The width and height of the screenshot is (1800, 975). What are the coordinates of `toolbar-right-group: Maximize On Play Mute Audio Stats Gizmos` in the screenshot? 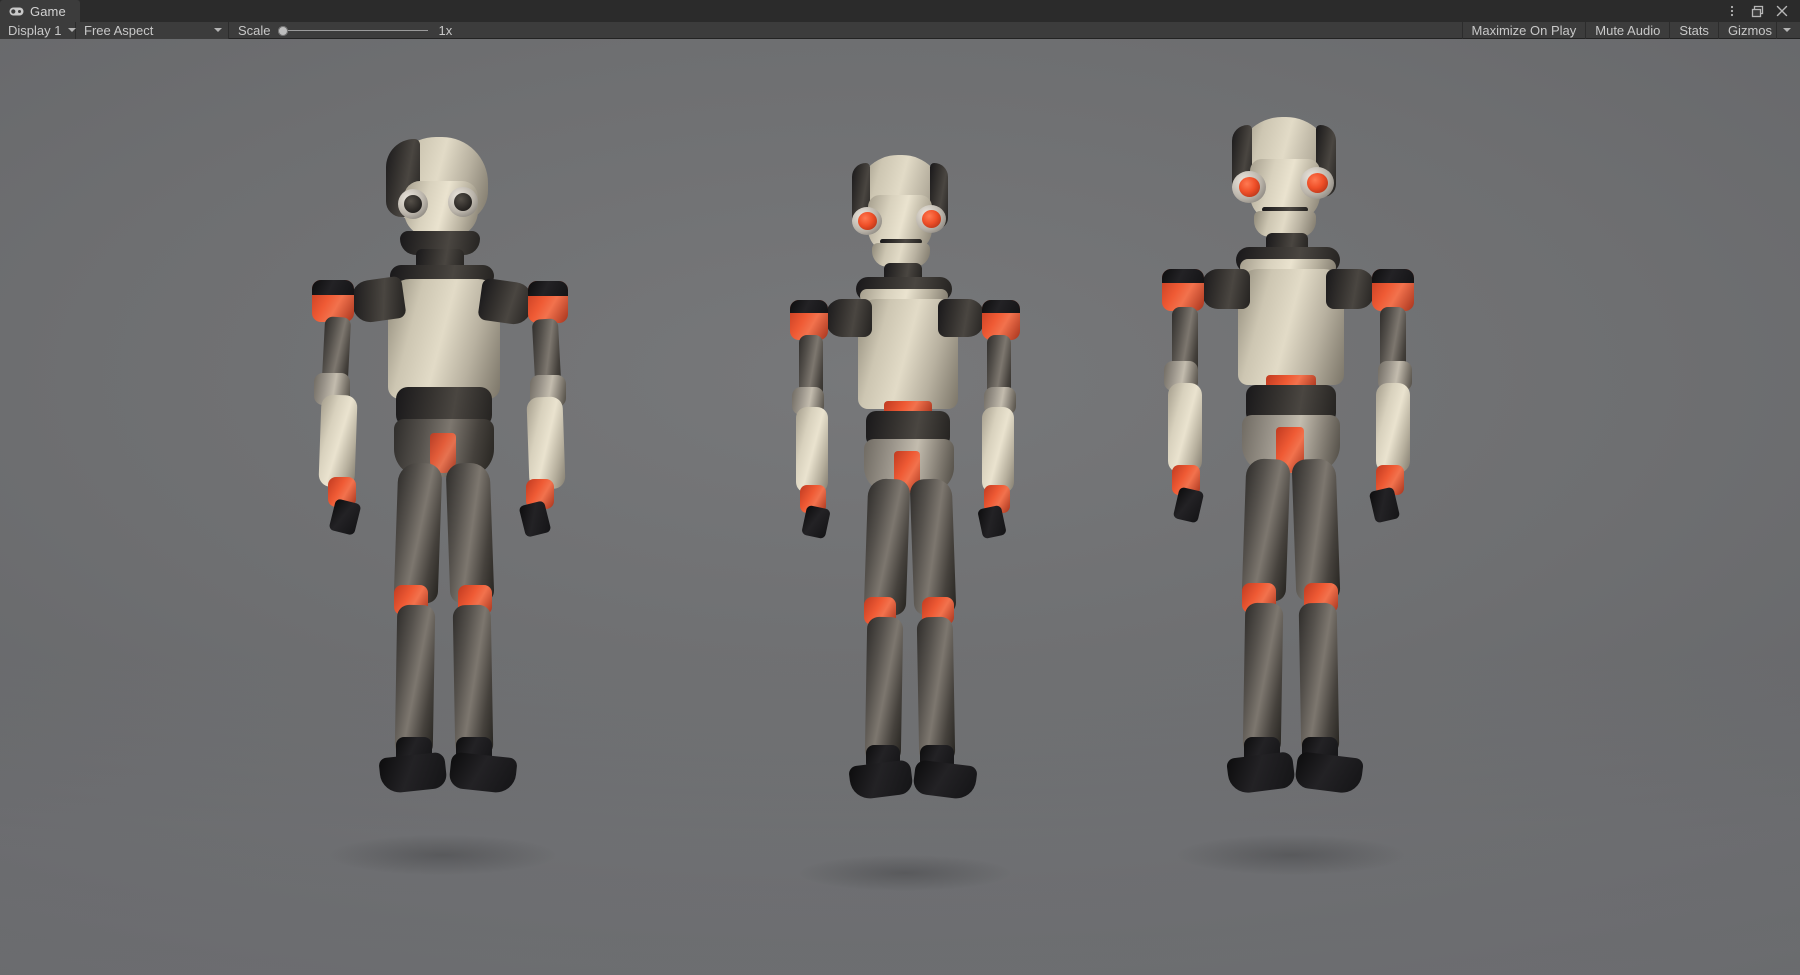 It's located at (1630, 30).